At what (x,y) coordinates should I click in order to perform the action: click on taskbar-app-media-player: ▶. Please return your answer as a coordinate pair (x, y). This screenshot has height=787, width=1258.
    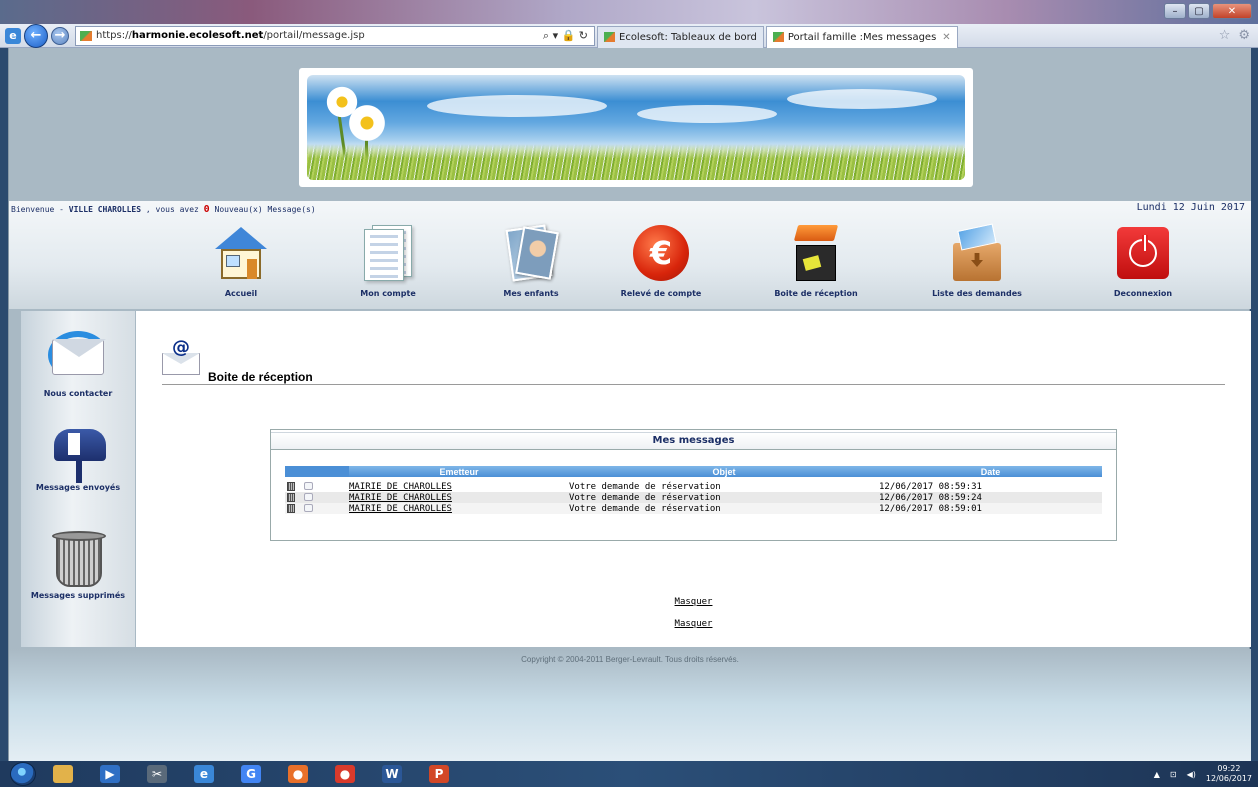
    Looking at the image, I should click on (110, 774).